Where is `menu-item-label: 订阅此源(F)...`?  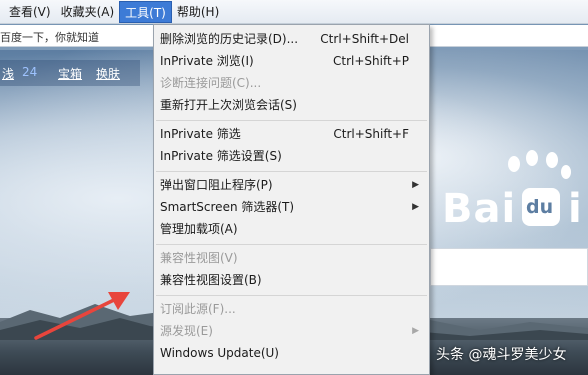
menu-item-label: 订阅此源(F)... is located at coordinates (198, 309).